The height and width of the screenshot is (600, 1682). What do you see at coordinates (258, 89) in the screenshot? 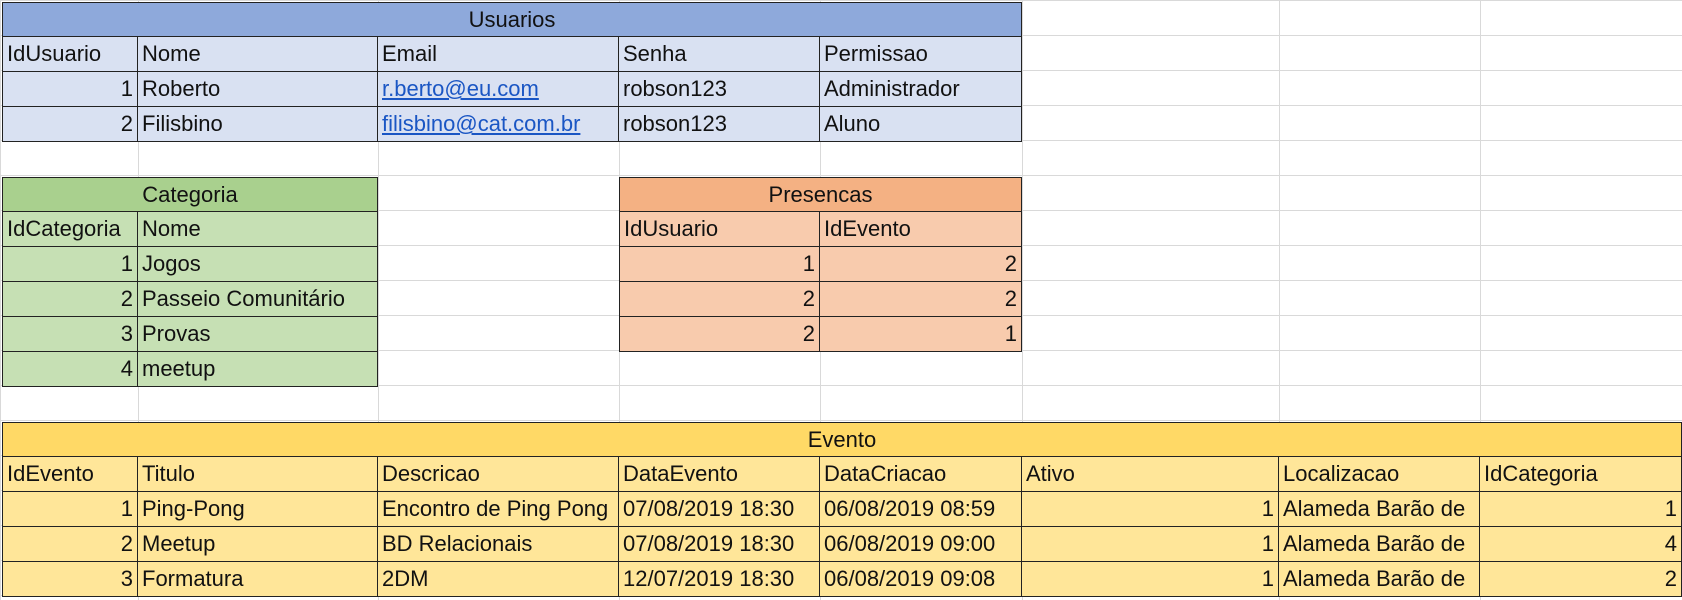
I see `usuarios-cell: Roberto` at bounding box center [258, 89].